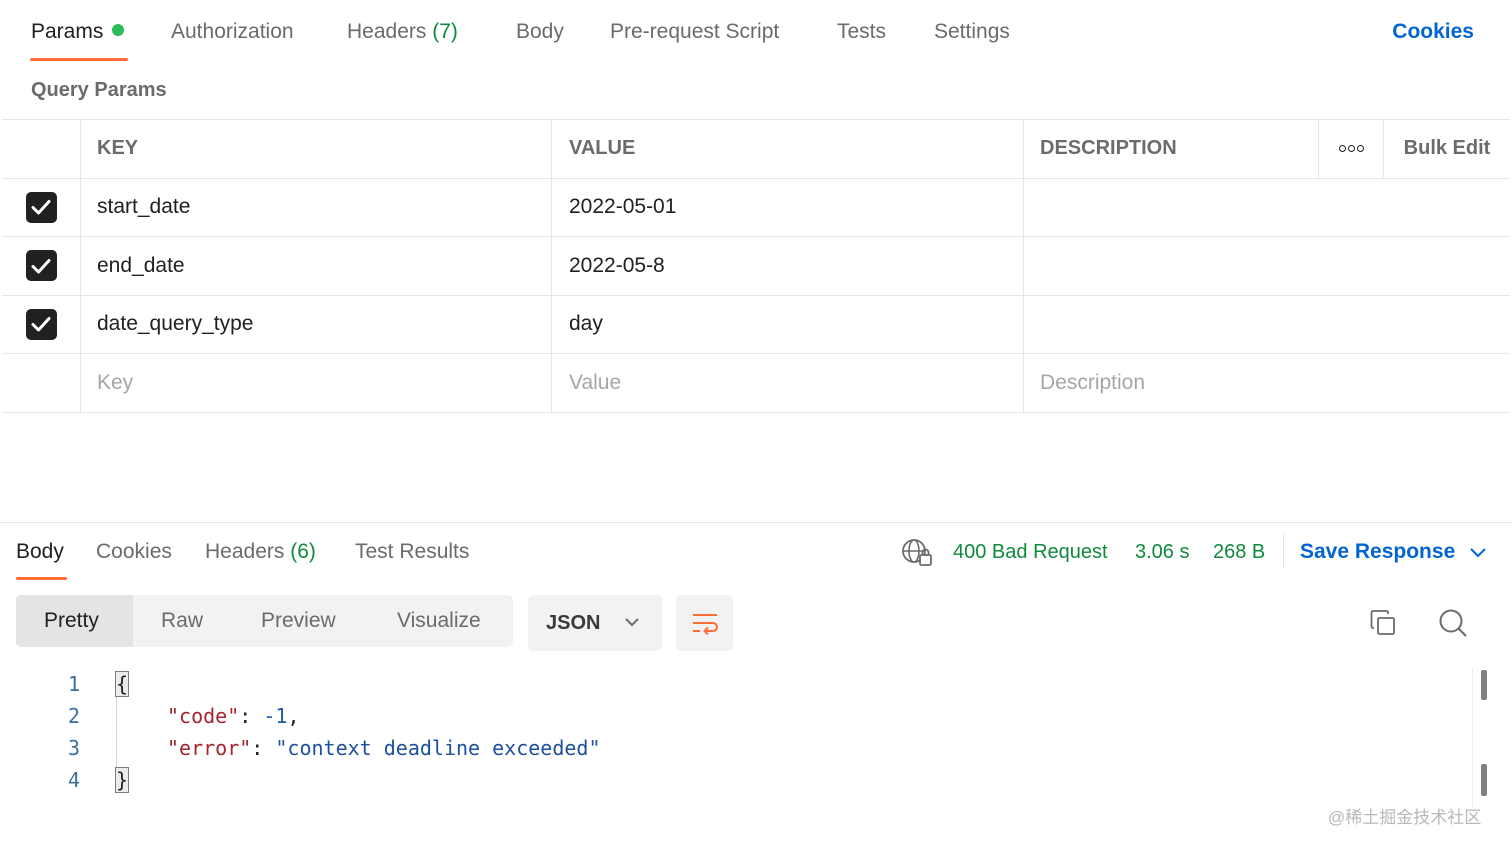  Describe the element at coordinates (623, 207) in the screenshot. I see `param-value: 2022-05-01` at that location.